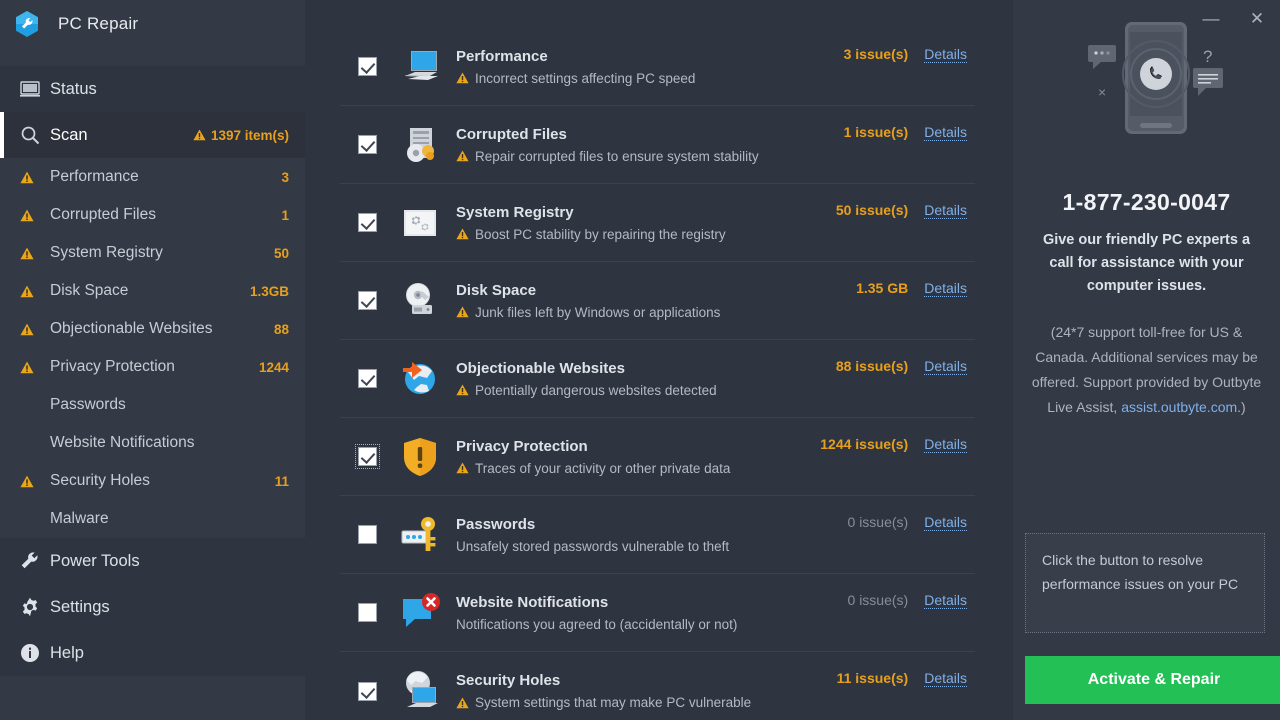 This screenshot has width=1280, height=720. I want to click on sidebar-item-help: Help, so click(152, 653).